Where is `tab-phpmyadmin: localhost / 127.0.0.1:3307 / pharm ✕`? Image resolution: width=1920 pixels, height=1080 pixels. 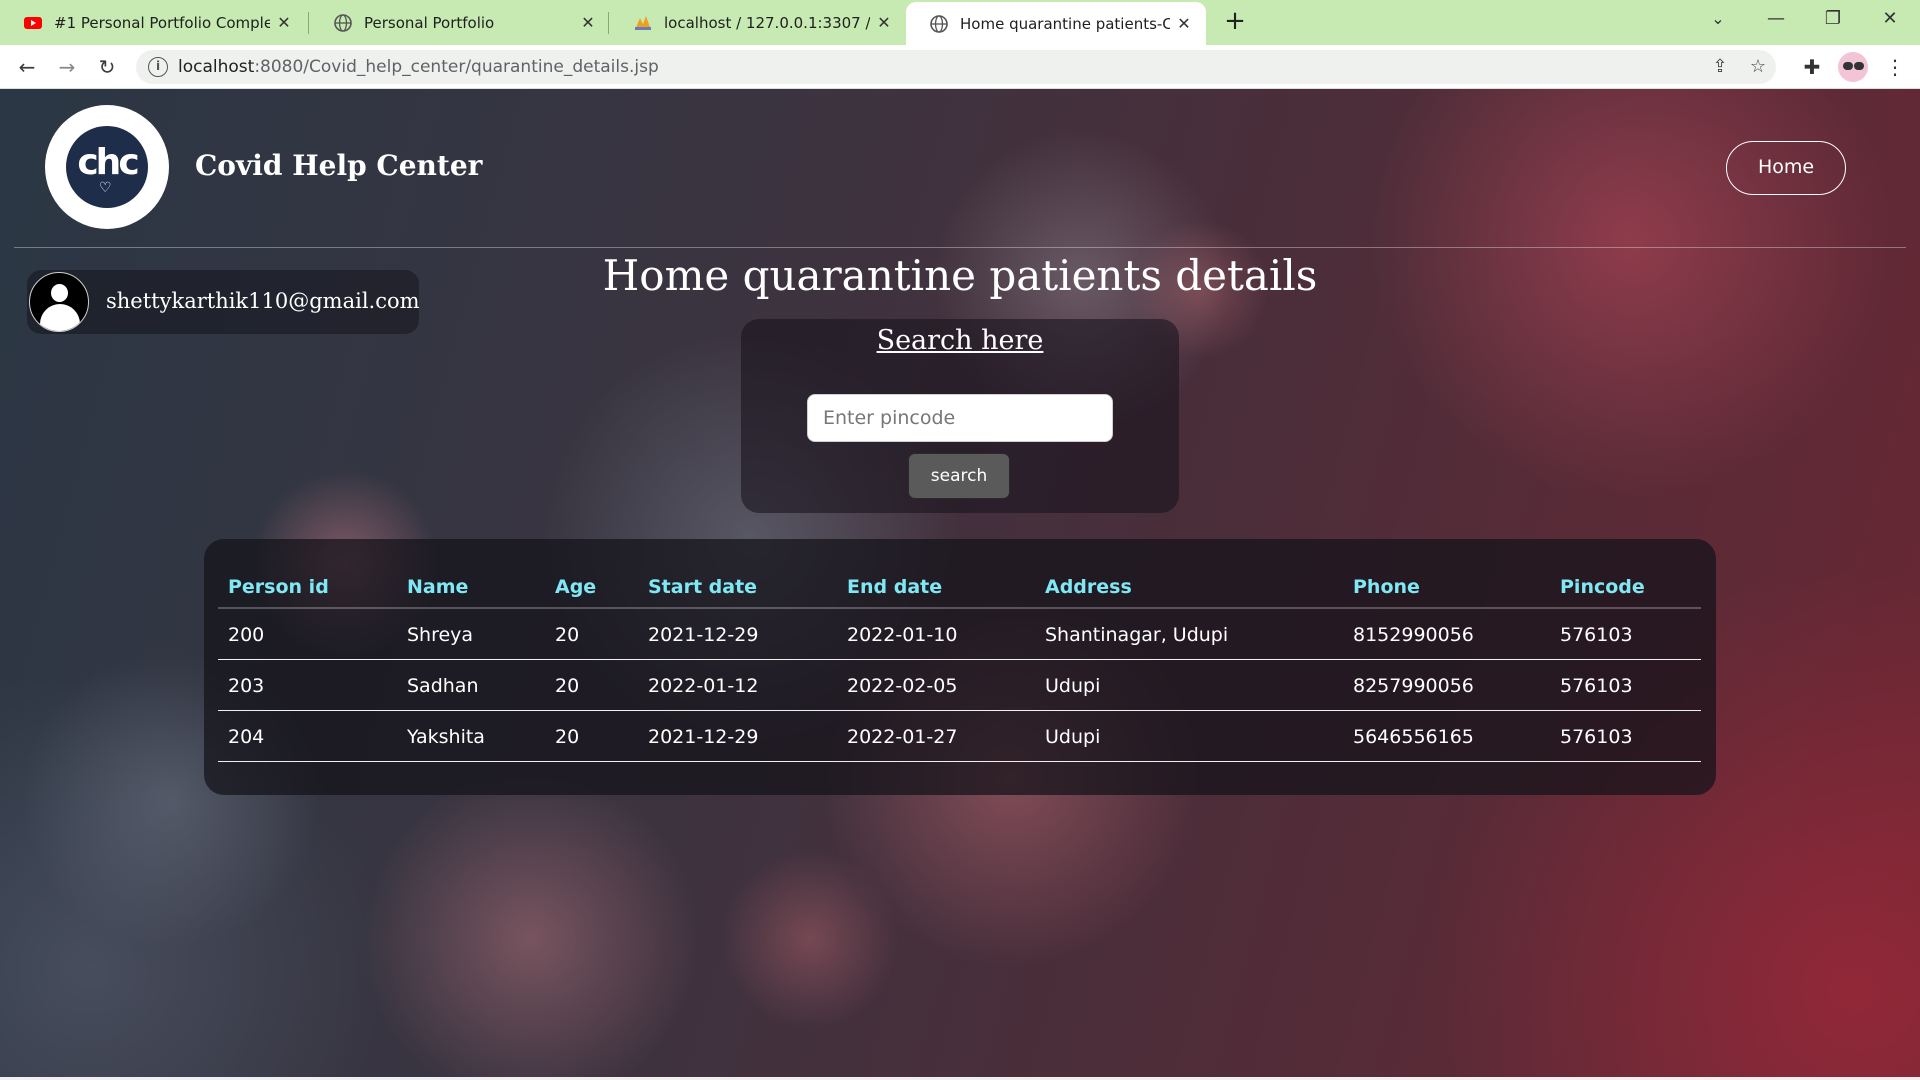
tab-phpmyadmin: localhost / 127.0.0.1:3307 / pharm ✕ is located at coordinates (758, 22).